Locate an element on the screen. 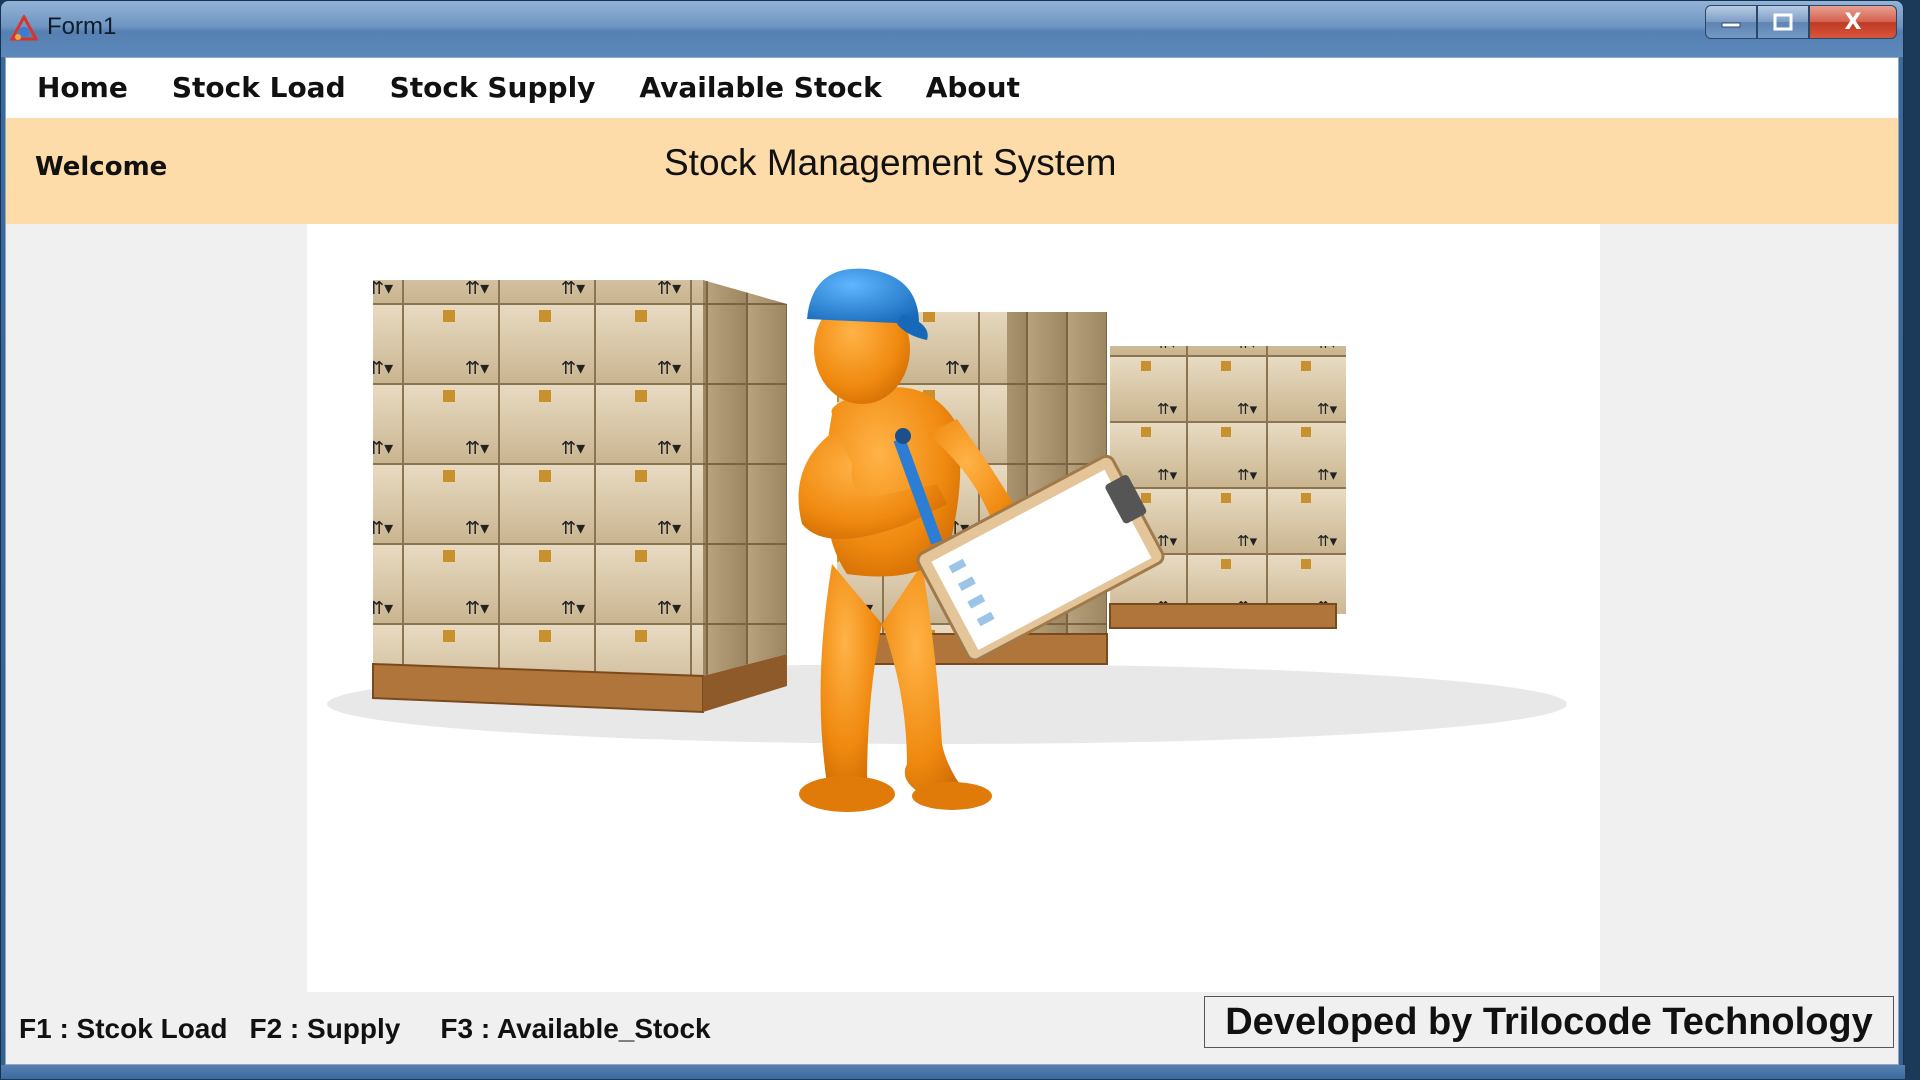 This screenshot has width=1920, height=1080. window-title: Form1 is located at coordinates (82, 26).